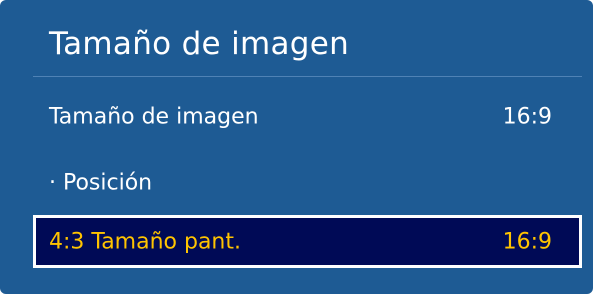 The image size is (593, 306). I want to click on title-divider, so click(307, 76).